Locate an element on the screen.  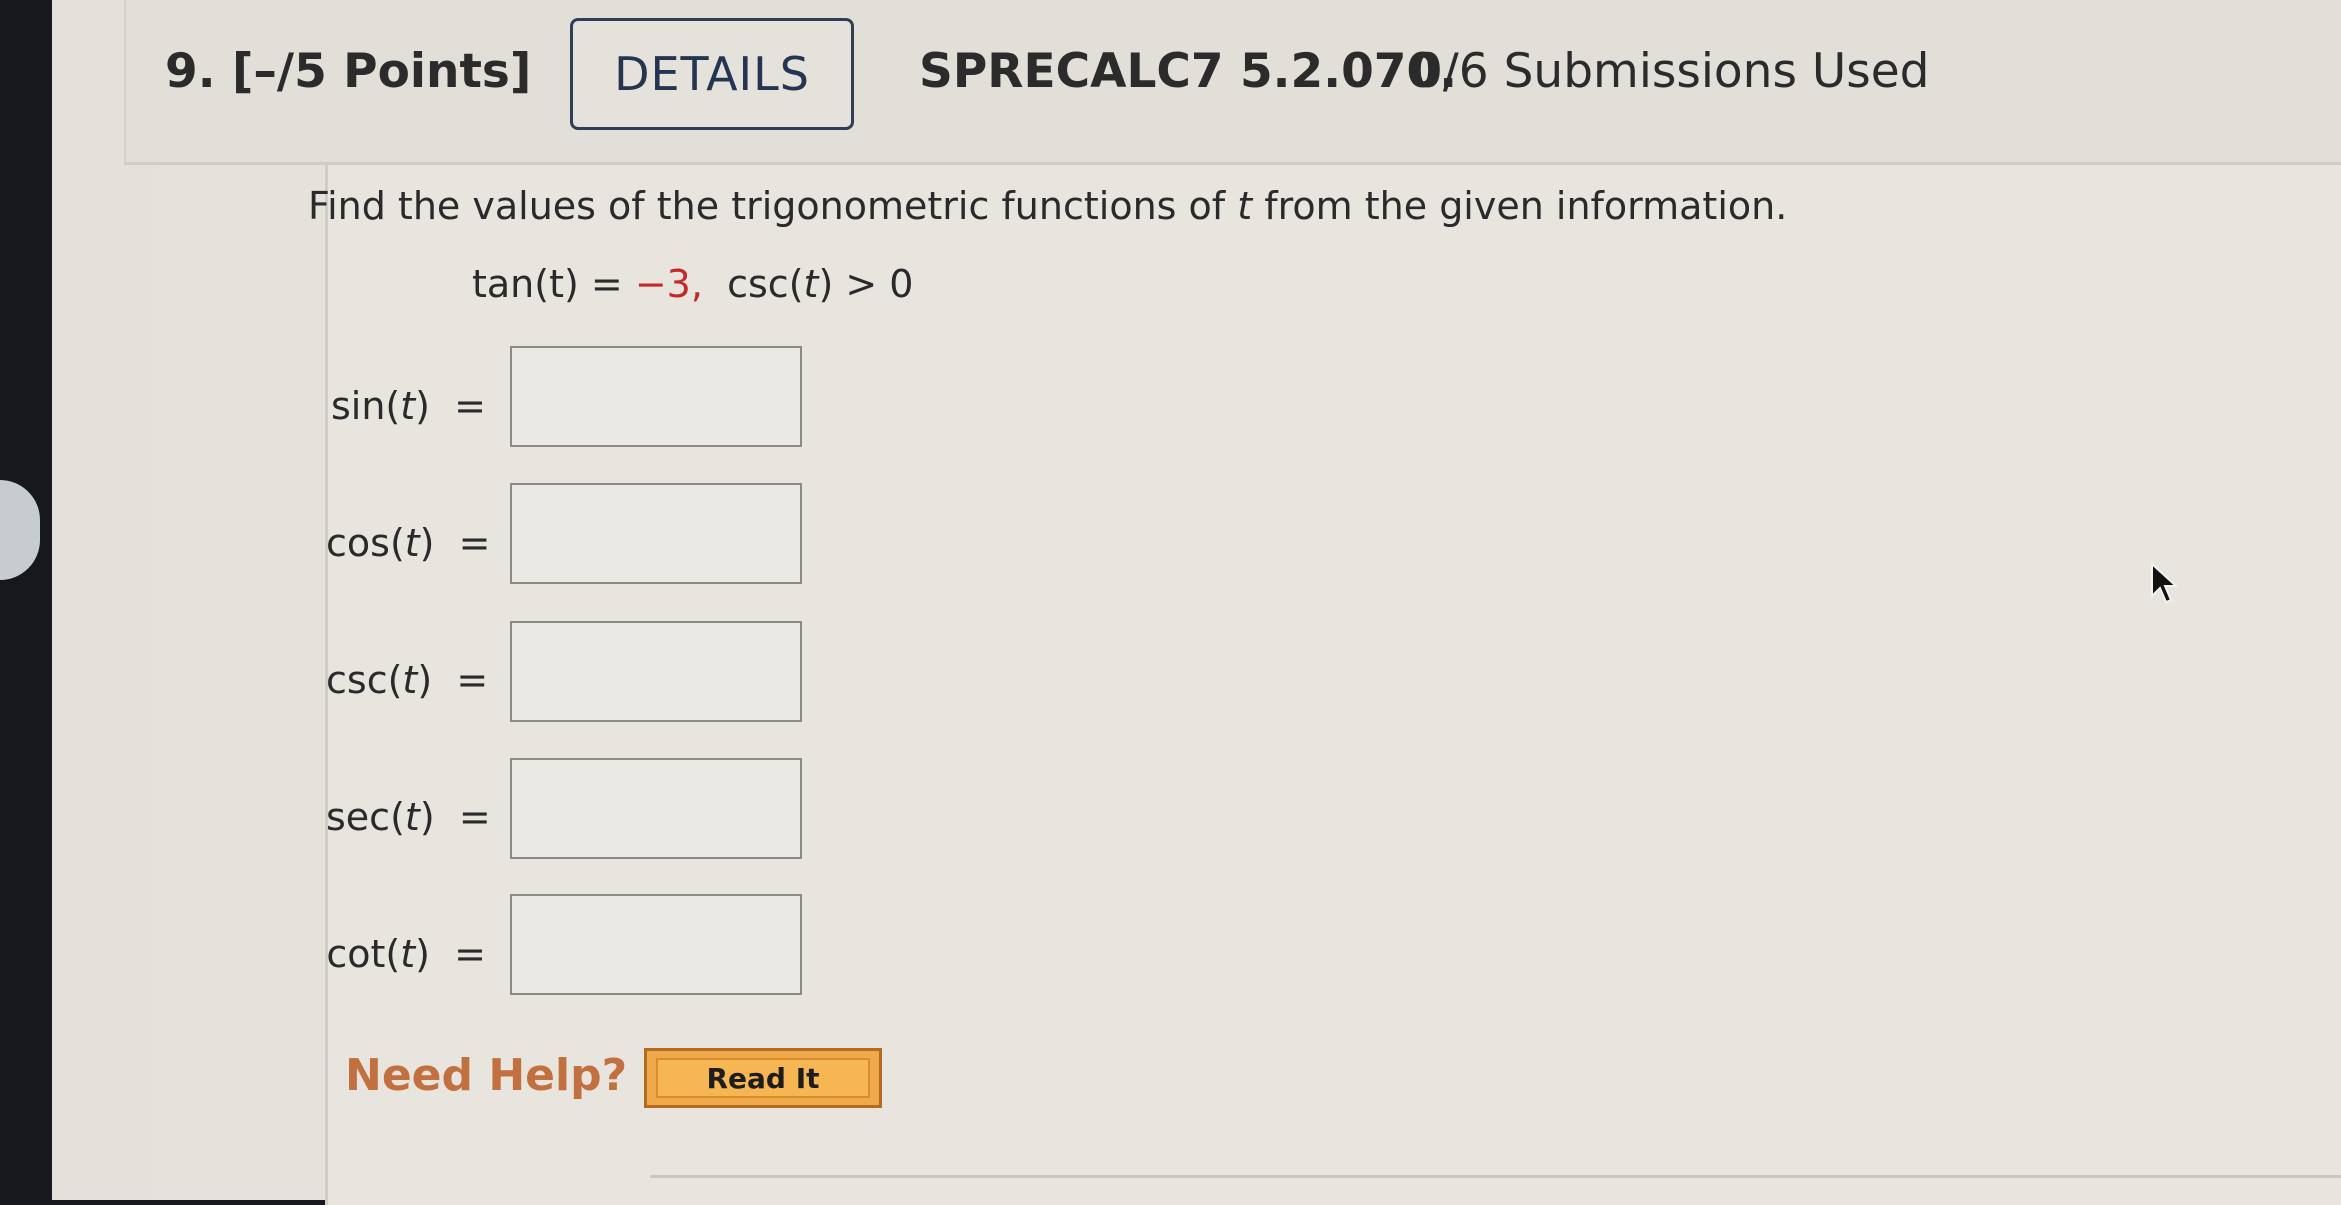
csc-equals: = is located at coordinates (472, 680).